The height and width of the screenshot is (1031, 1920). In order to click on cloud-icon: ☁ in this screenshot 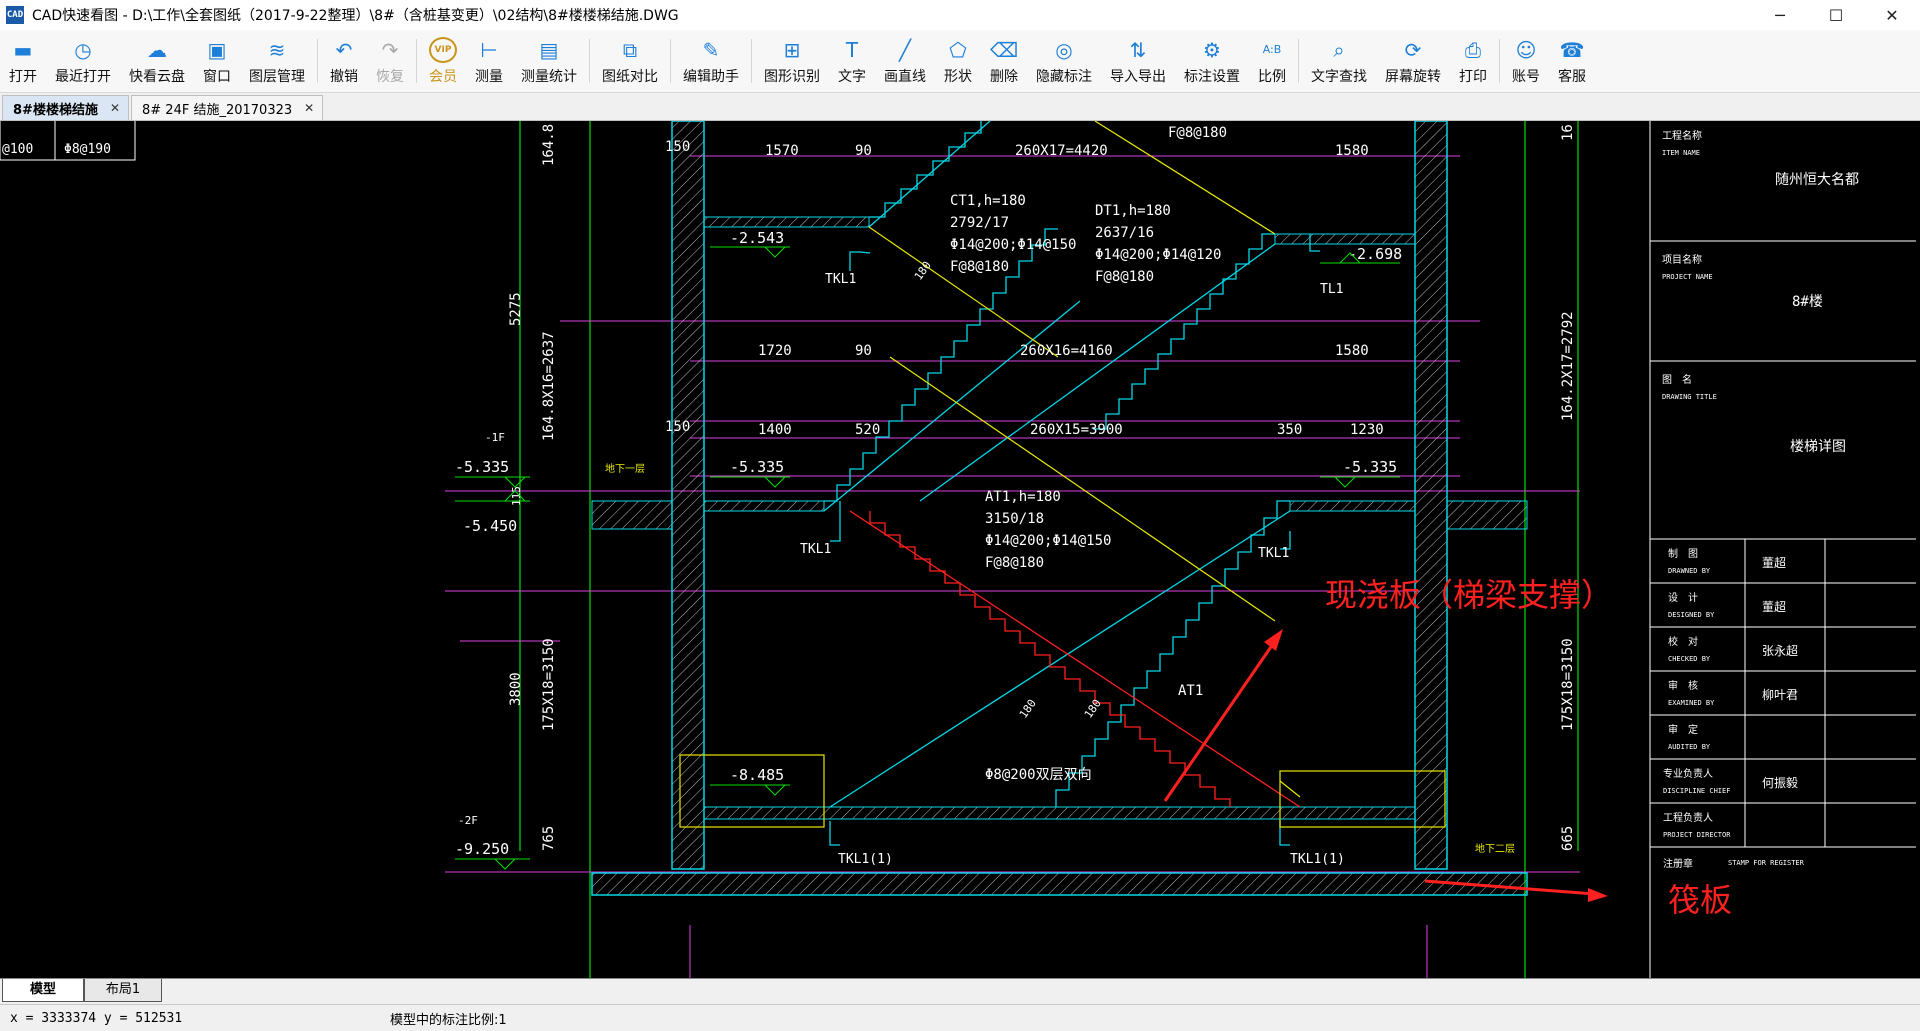, I will do `click(157, 50)`.